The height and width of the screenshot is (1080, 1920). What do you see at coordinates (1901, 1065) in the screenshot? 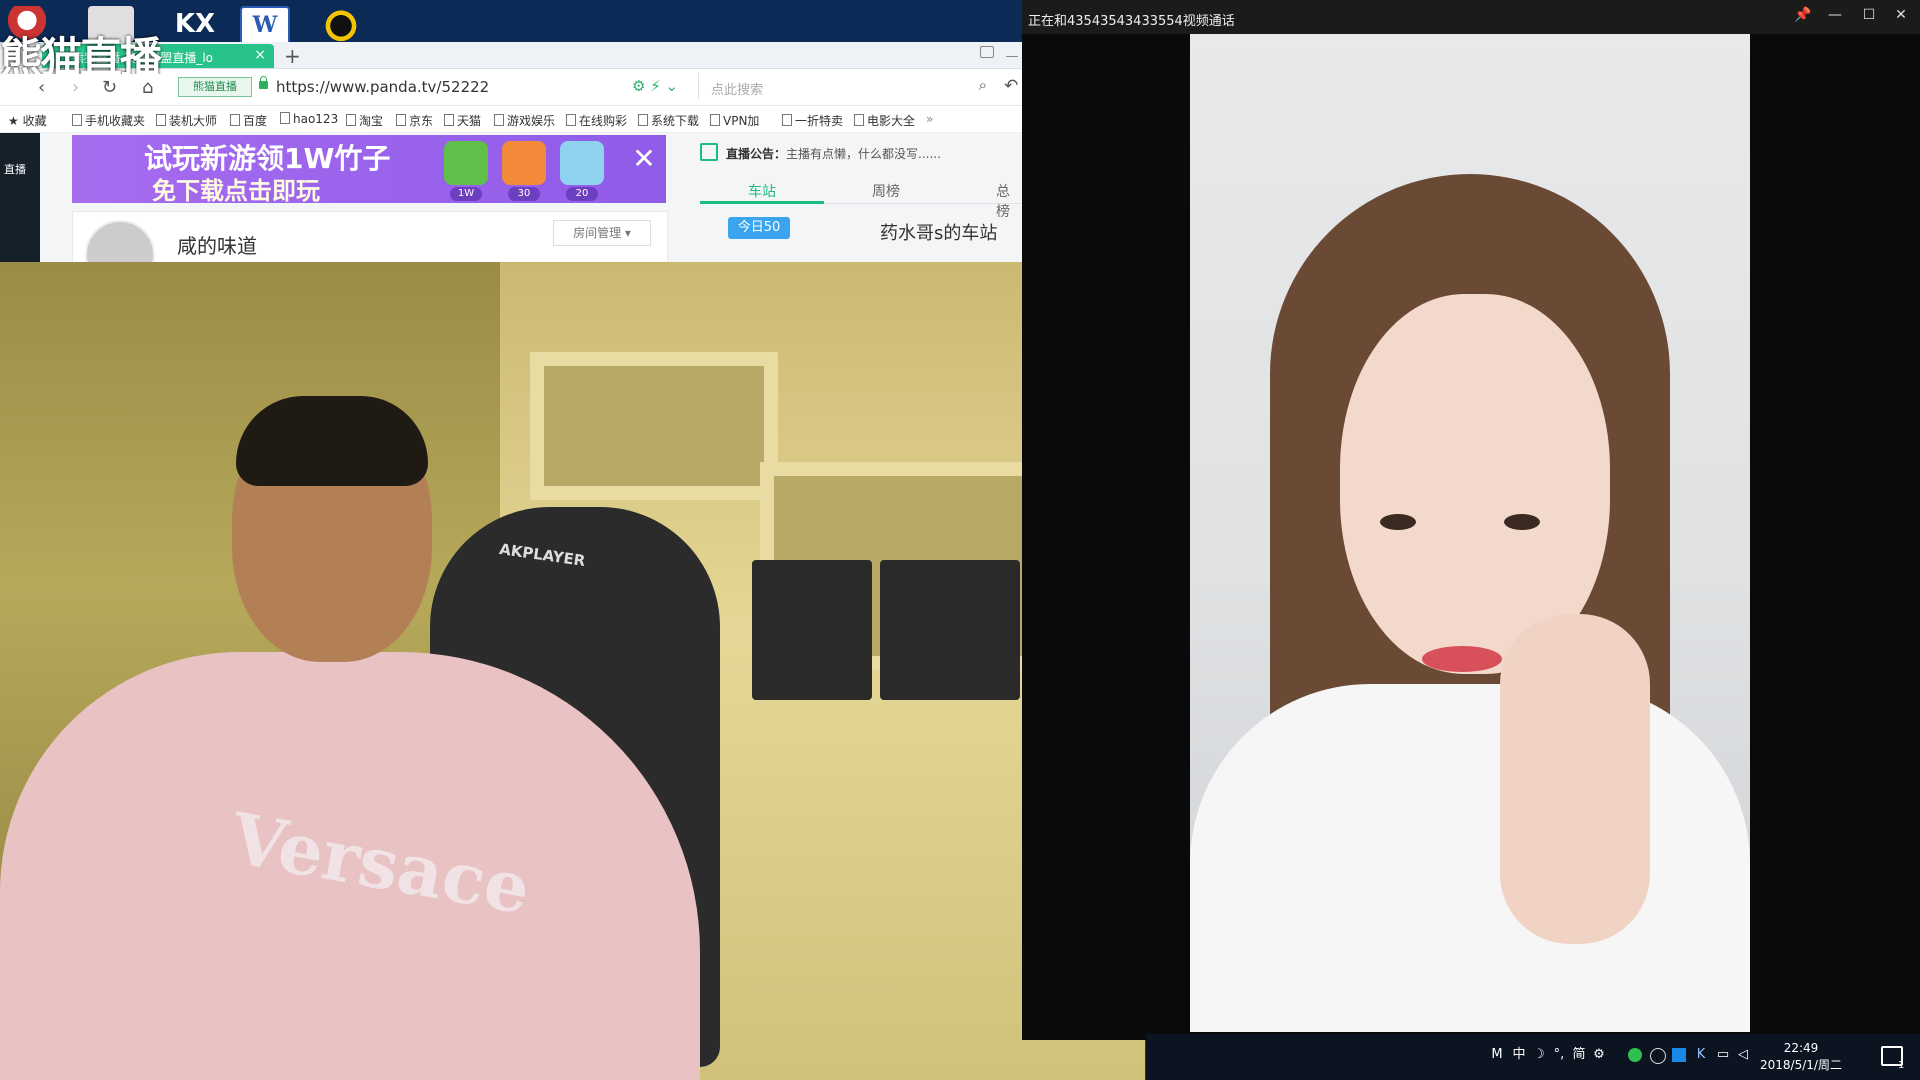
I see `notification-count: 1` at bounding box center [1901, 1065].